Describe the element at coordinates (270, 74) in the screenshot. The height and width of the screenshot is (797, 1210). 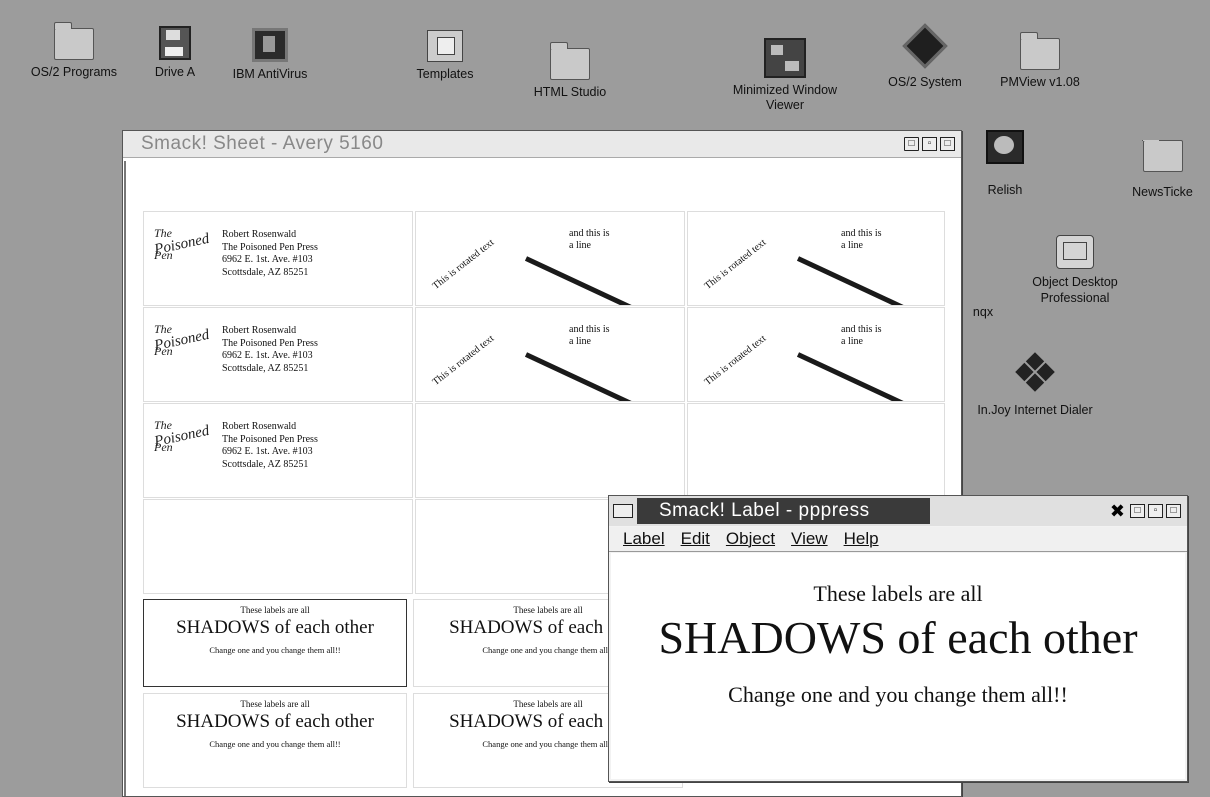
I see `desktop-icon-label: IBM AntiVirus` at that location.